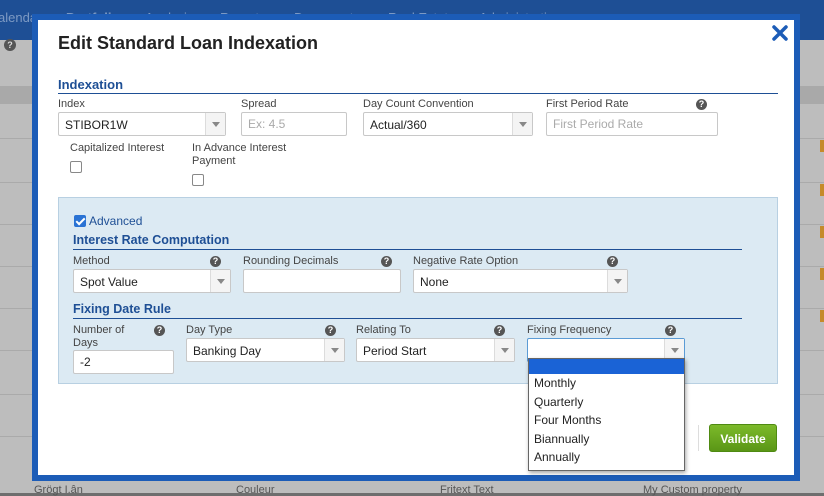  What do you see at coordinates (435, 350) in the screenshot?
I see `relating-to-select: Period Start` at bounding box center [435, 350].